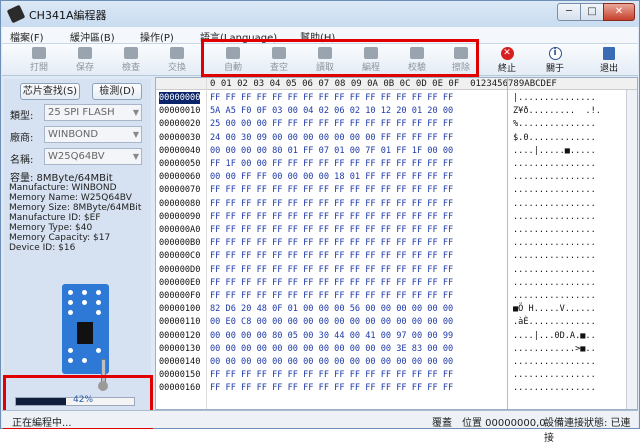  I want to click on capacity-text: 容量: 8MByte/64MBit, so click(61, 178).